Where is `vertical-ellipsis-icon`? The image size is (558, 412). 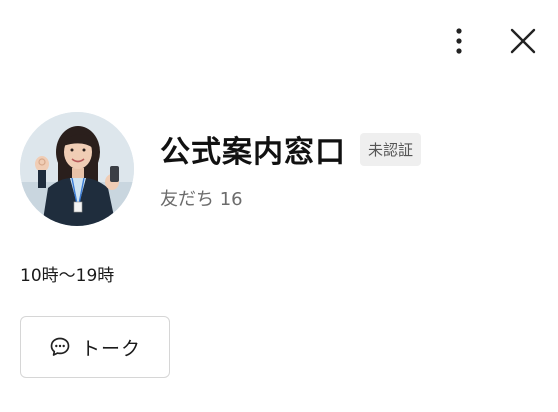
vertical-ellipsis-icon is located at coordinates (459, 41).